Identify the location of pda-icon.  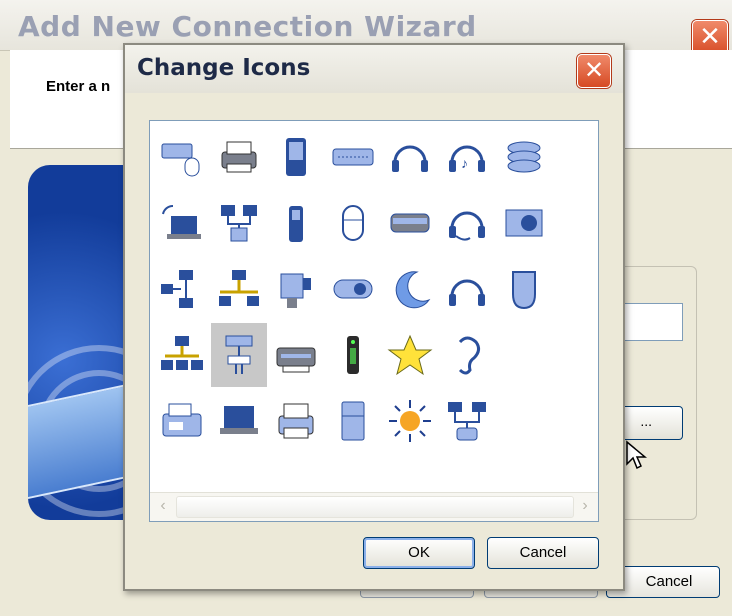
(296, 157).